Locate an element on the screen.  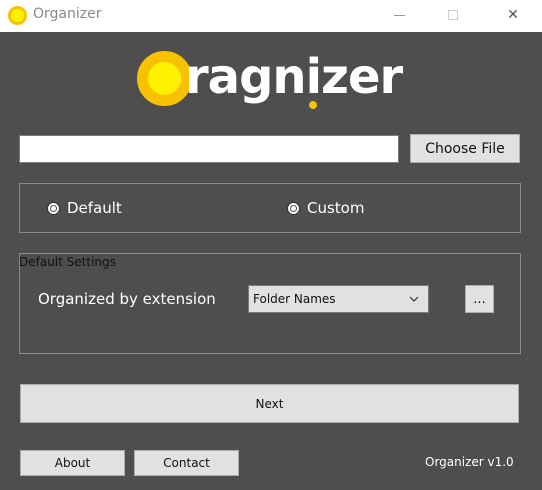
next-button: Next is located at coordinates (269, 403).